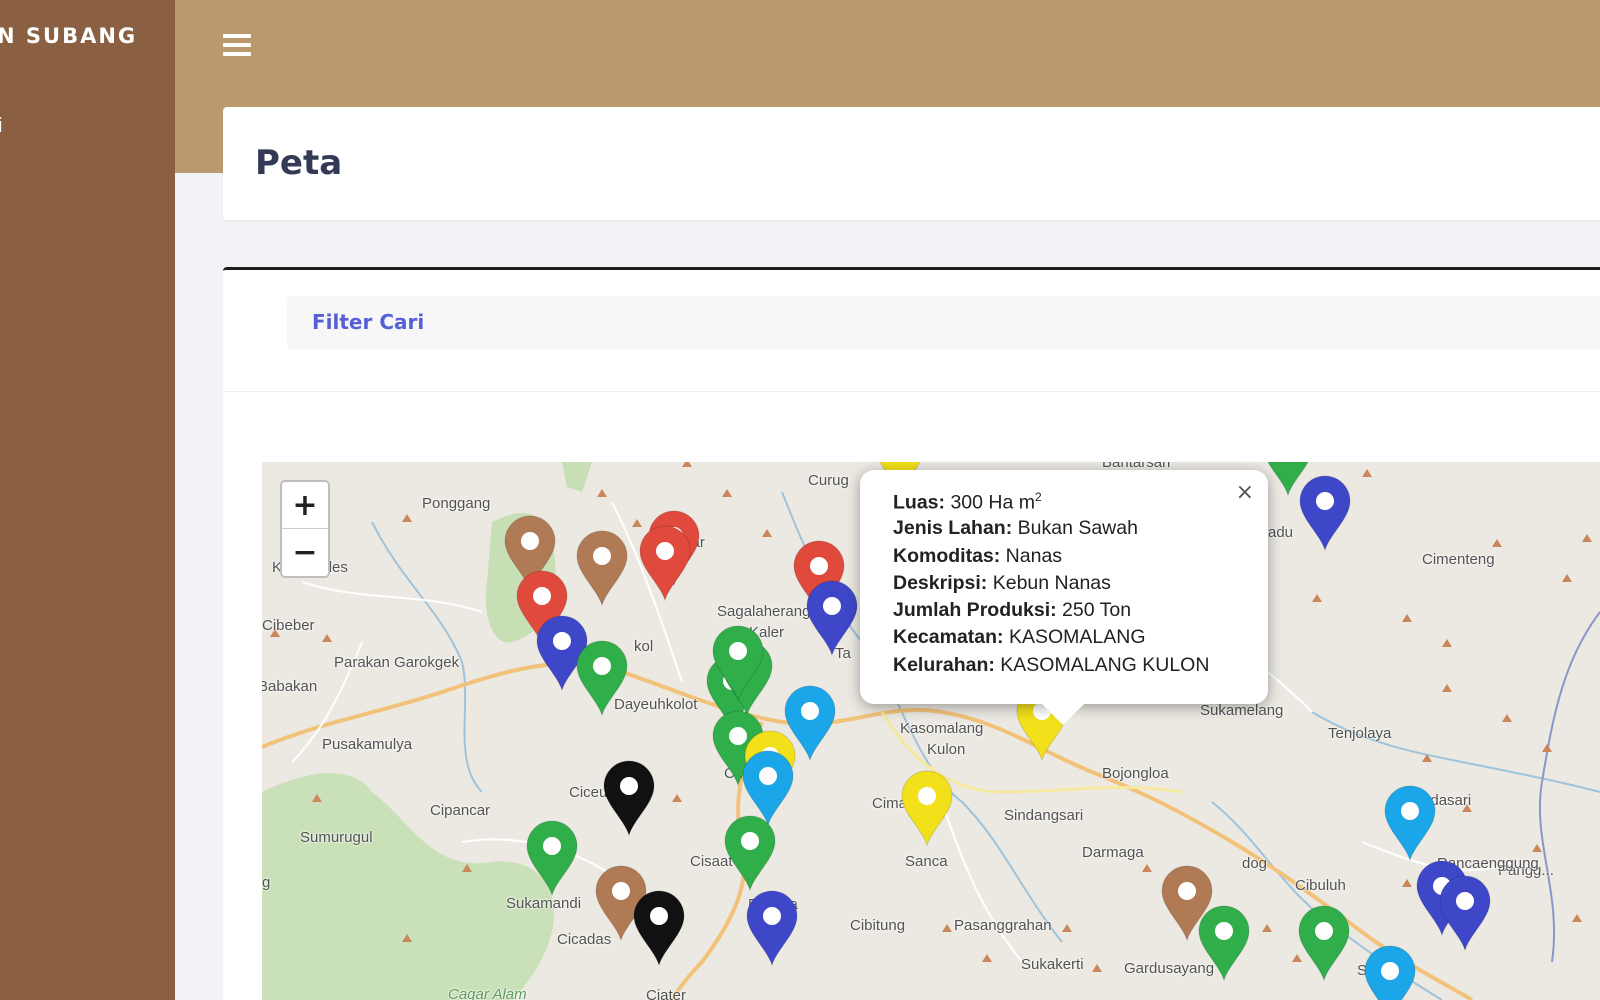 This screenshot has width=1600, height=1000. I want to click on popup-row-jumlah-produksi: Jumlah Produksi: 250 Ton, so click(1070, 612).